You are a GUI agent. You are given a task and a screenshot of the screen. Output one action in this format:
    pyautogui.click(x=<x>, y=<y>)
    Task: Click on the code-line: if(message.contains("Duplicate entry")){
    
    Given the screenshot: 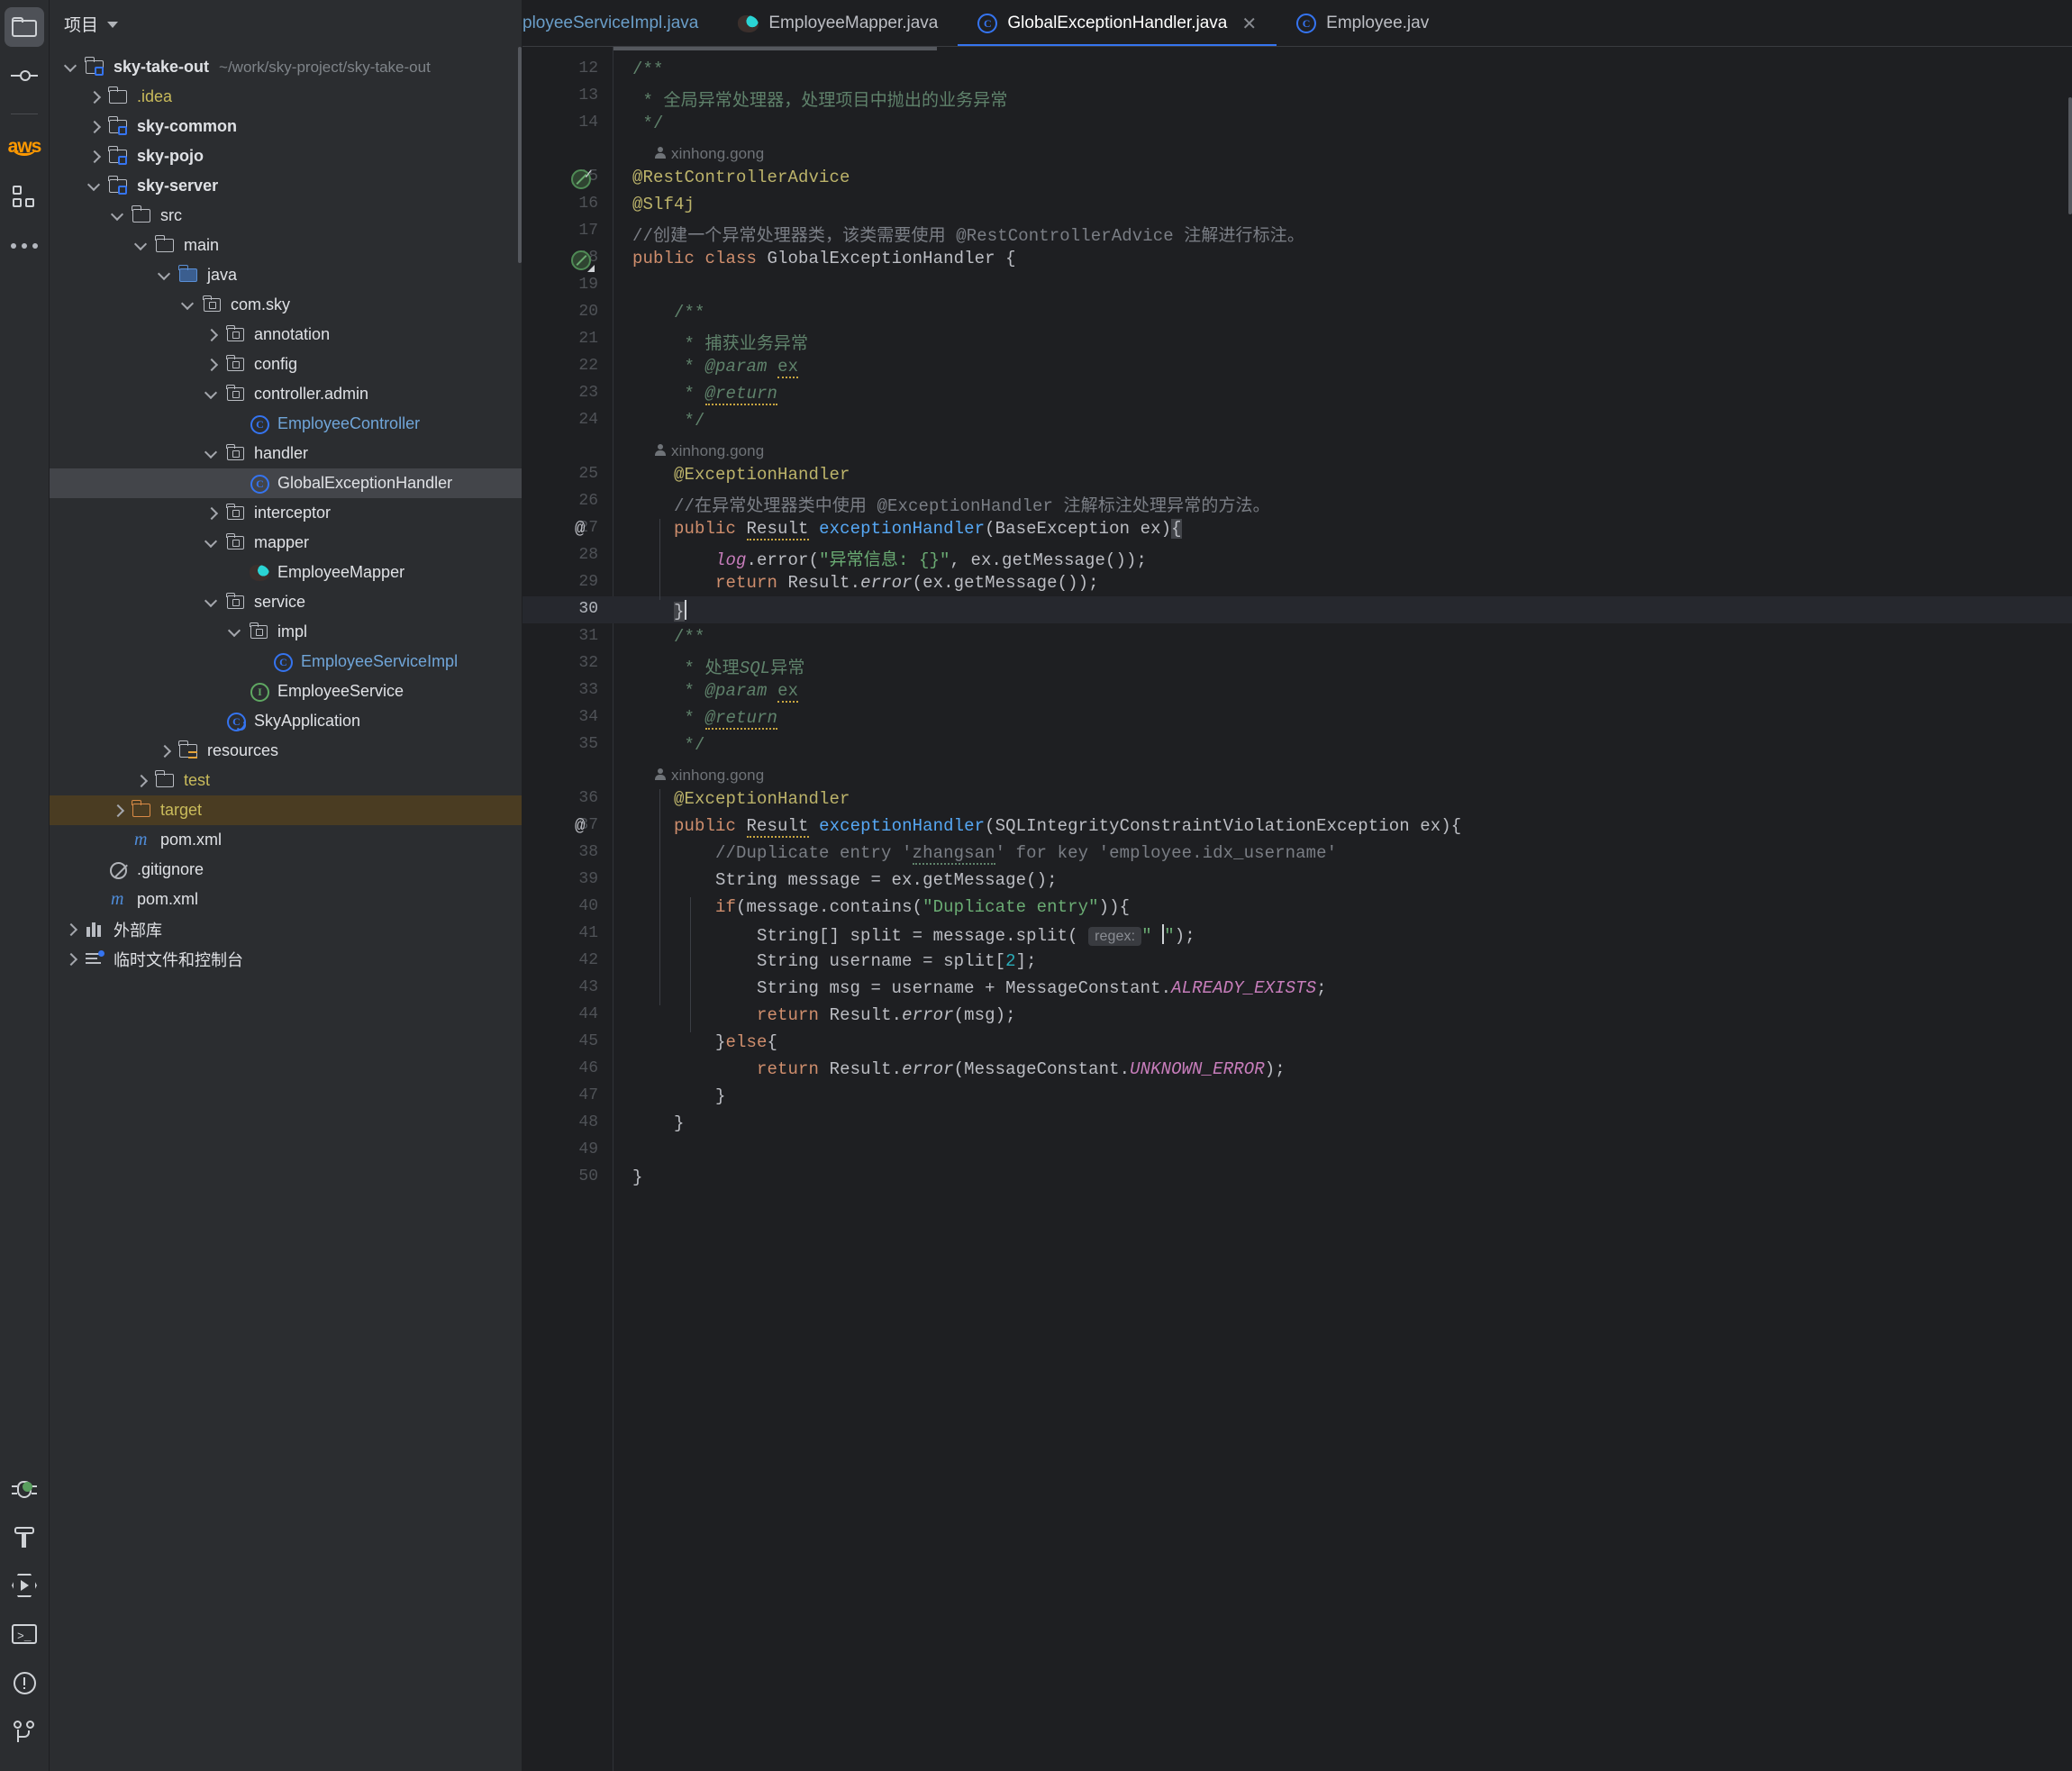 What is the action you would take?
    pyautogui.click(x=881, y=907)
    